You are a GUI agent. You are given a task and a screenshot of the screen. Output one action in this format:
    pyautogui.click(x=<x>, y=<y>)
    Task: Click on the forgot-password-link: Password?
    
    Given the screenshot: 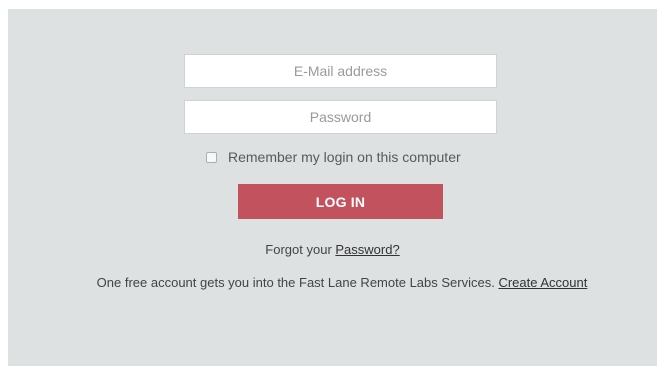 What is the action you would take?
    pyautogui.click(x=367, y=249)
    